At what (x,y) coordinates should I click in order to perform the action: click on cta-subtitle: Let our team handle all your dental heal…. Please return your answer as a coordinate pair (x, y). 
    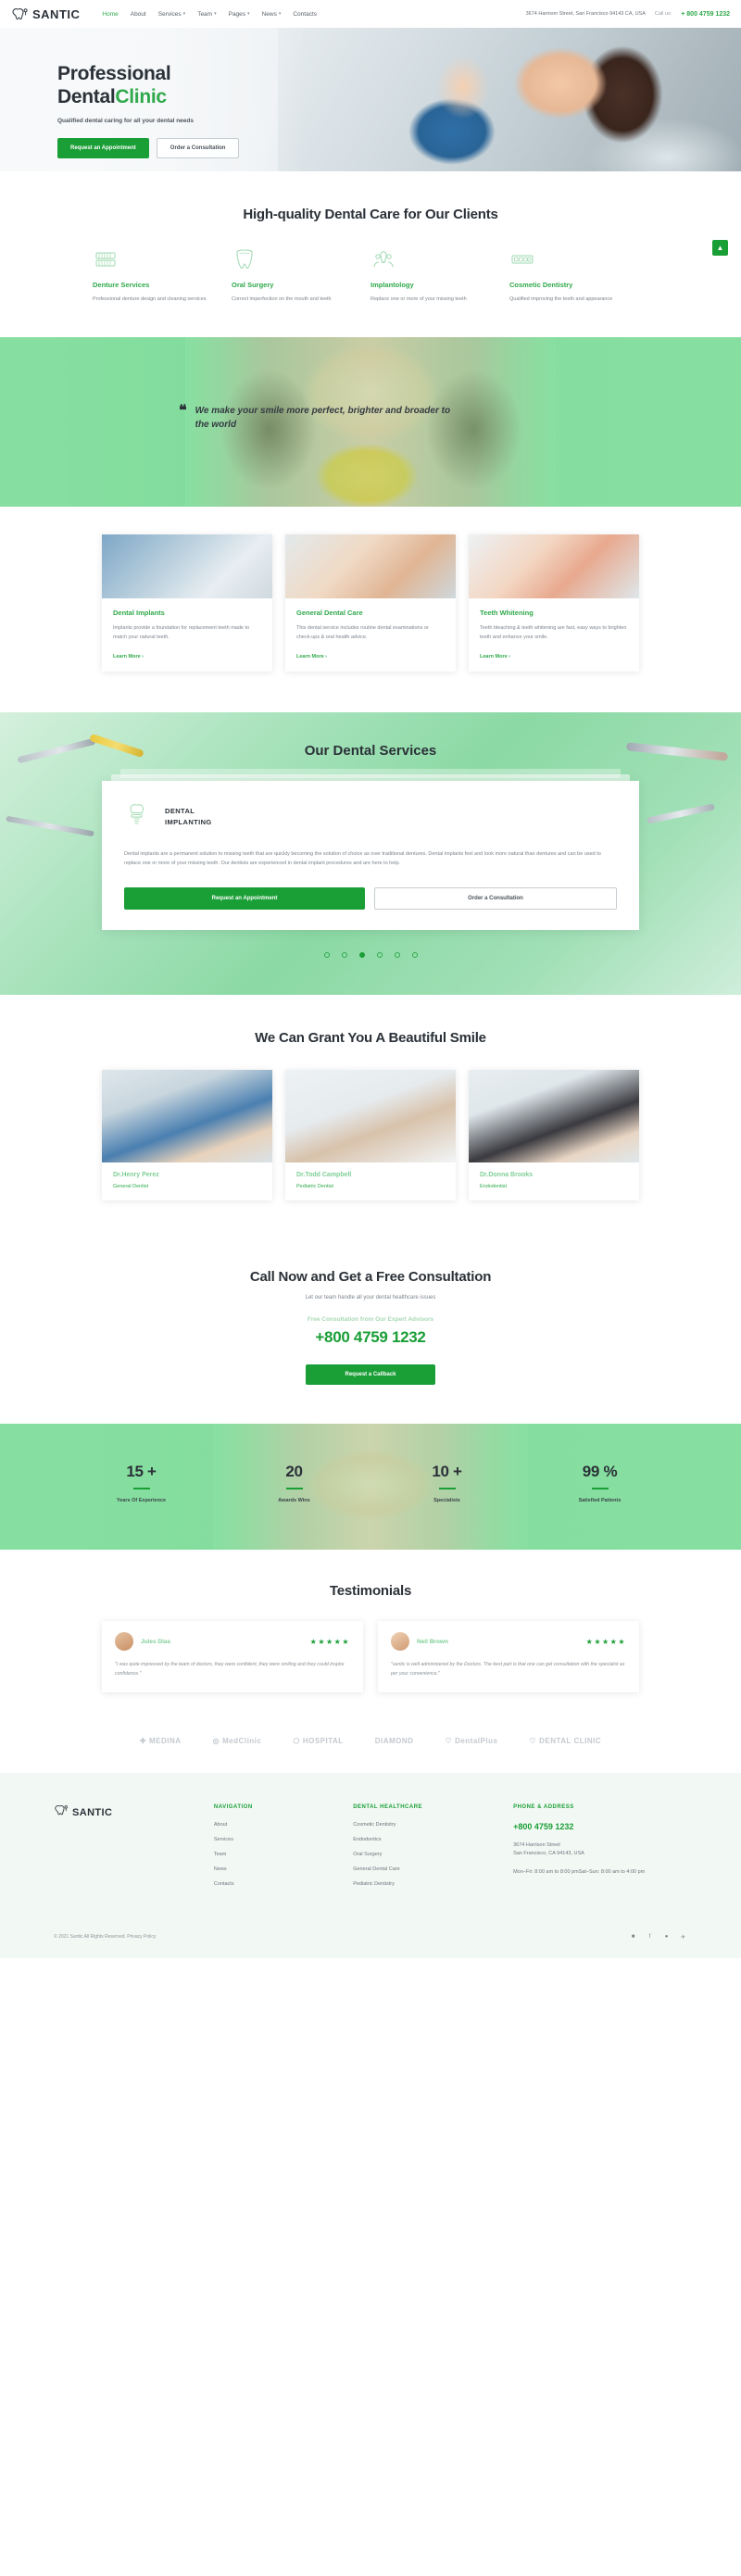
    Looking at the image, I should click on (370, 1298).